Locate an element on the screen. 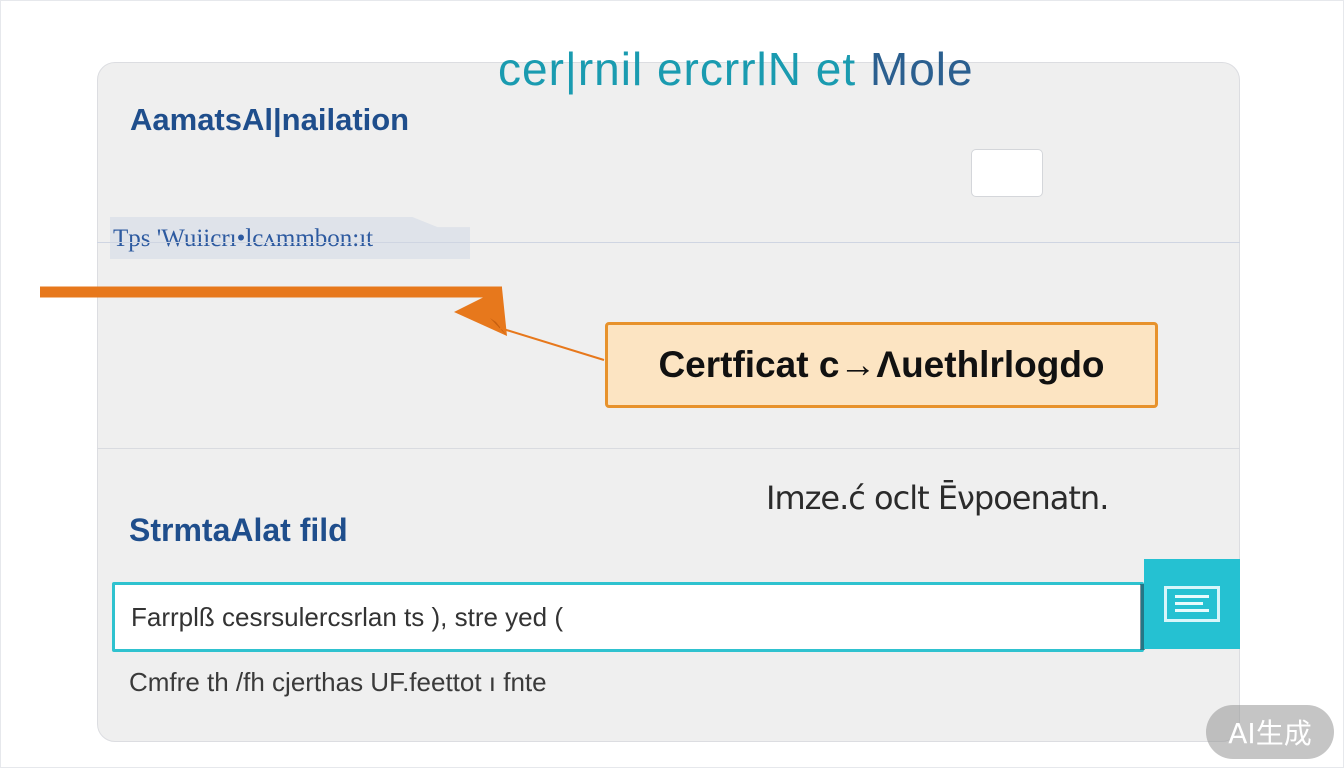  app-title-main: cer|rnil ercrrlN et is located at coordinates (677, 69).